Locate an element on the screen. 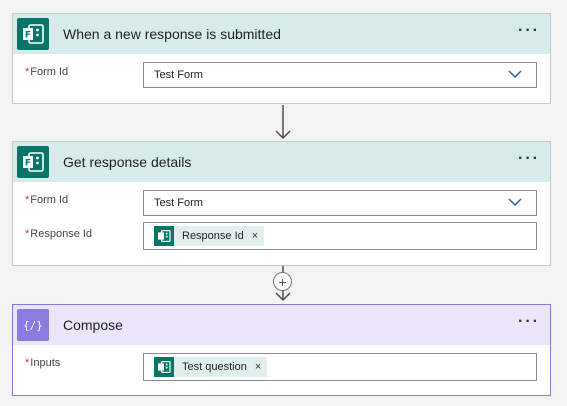  inputs-label: *Inputs is located at coordinates (43, 363).